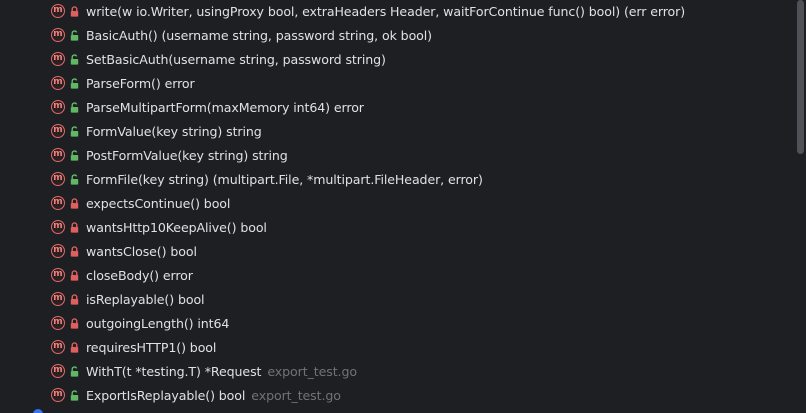  I want to click on signature-text: wantsHttp10KeepAlive() bool, so click(176, 227).